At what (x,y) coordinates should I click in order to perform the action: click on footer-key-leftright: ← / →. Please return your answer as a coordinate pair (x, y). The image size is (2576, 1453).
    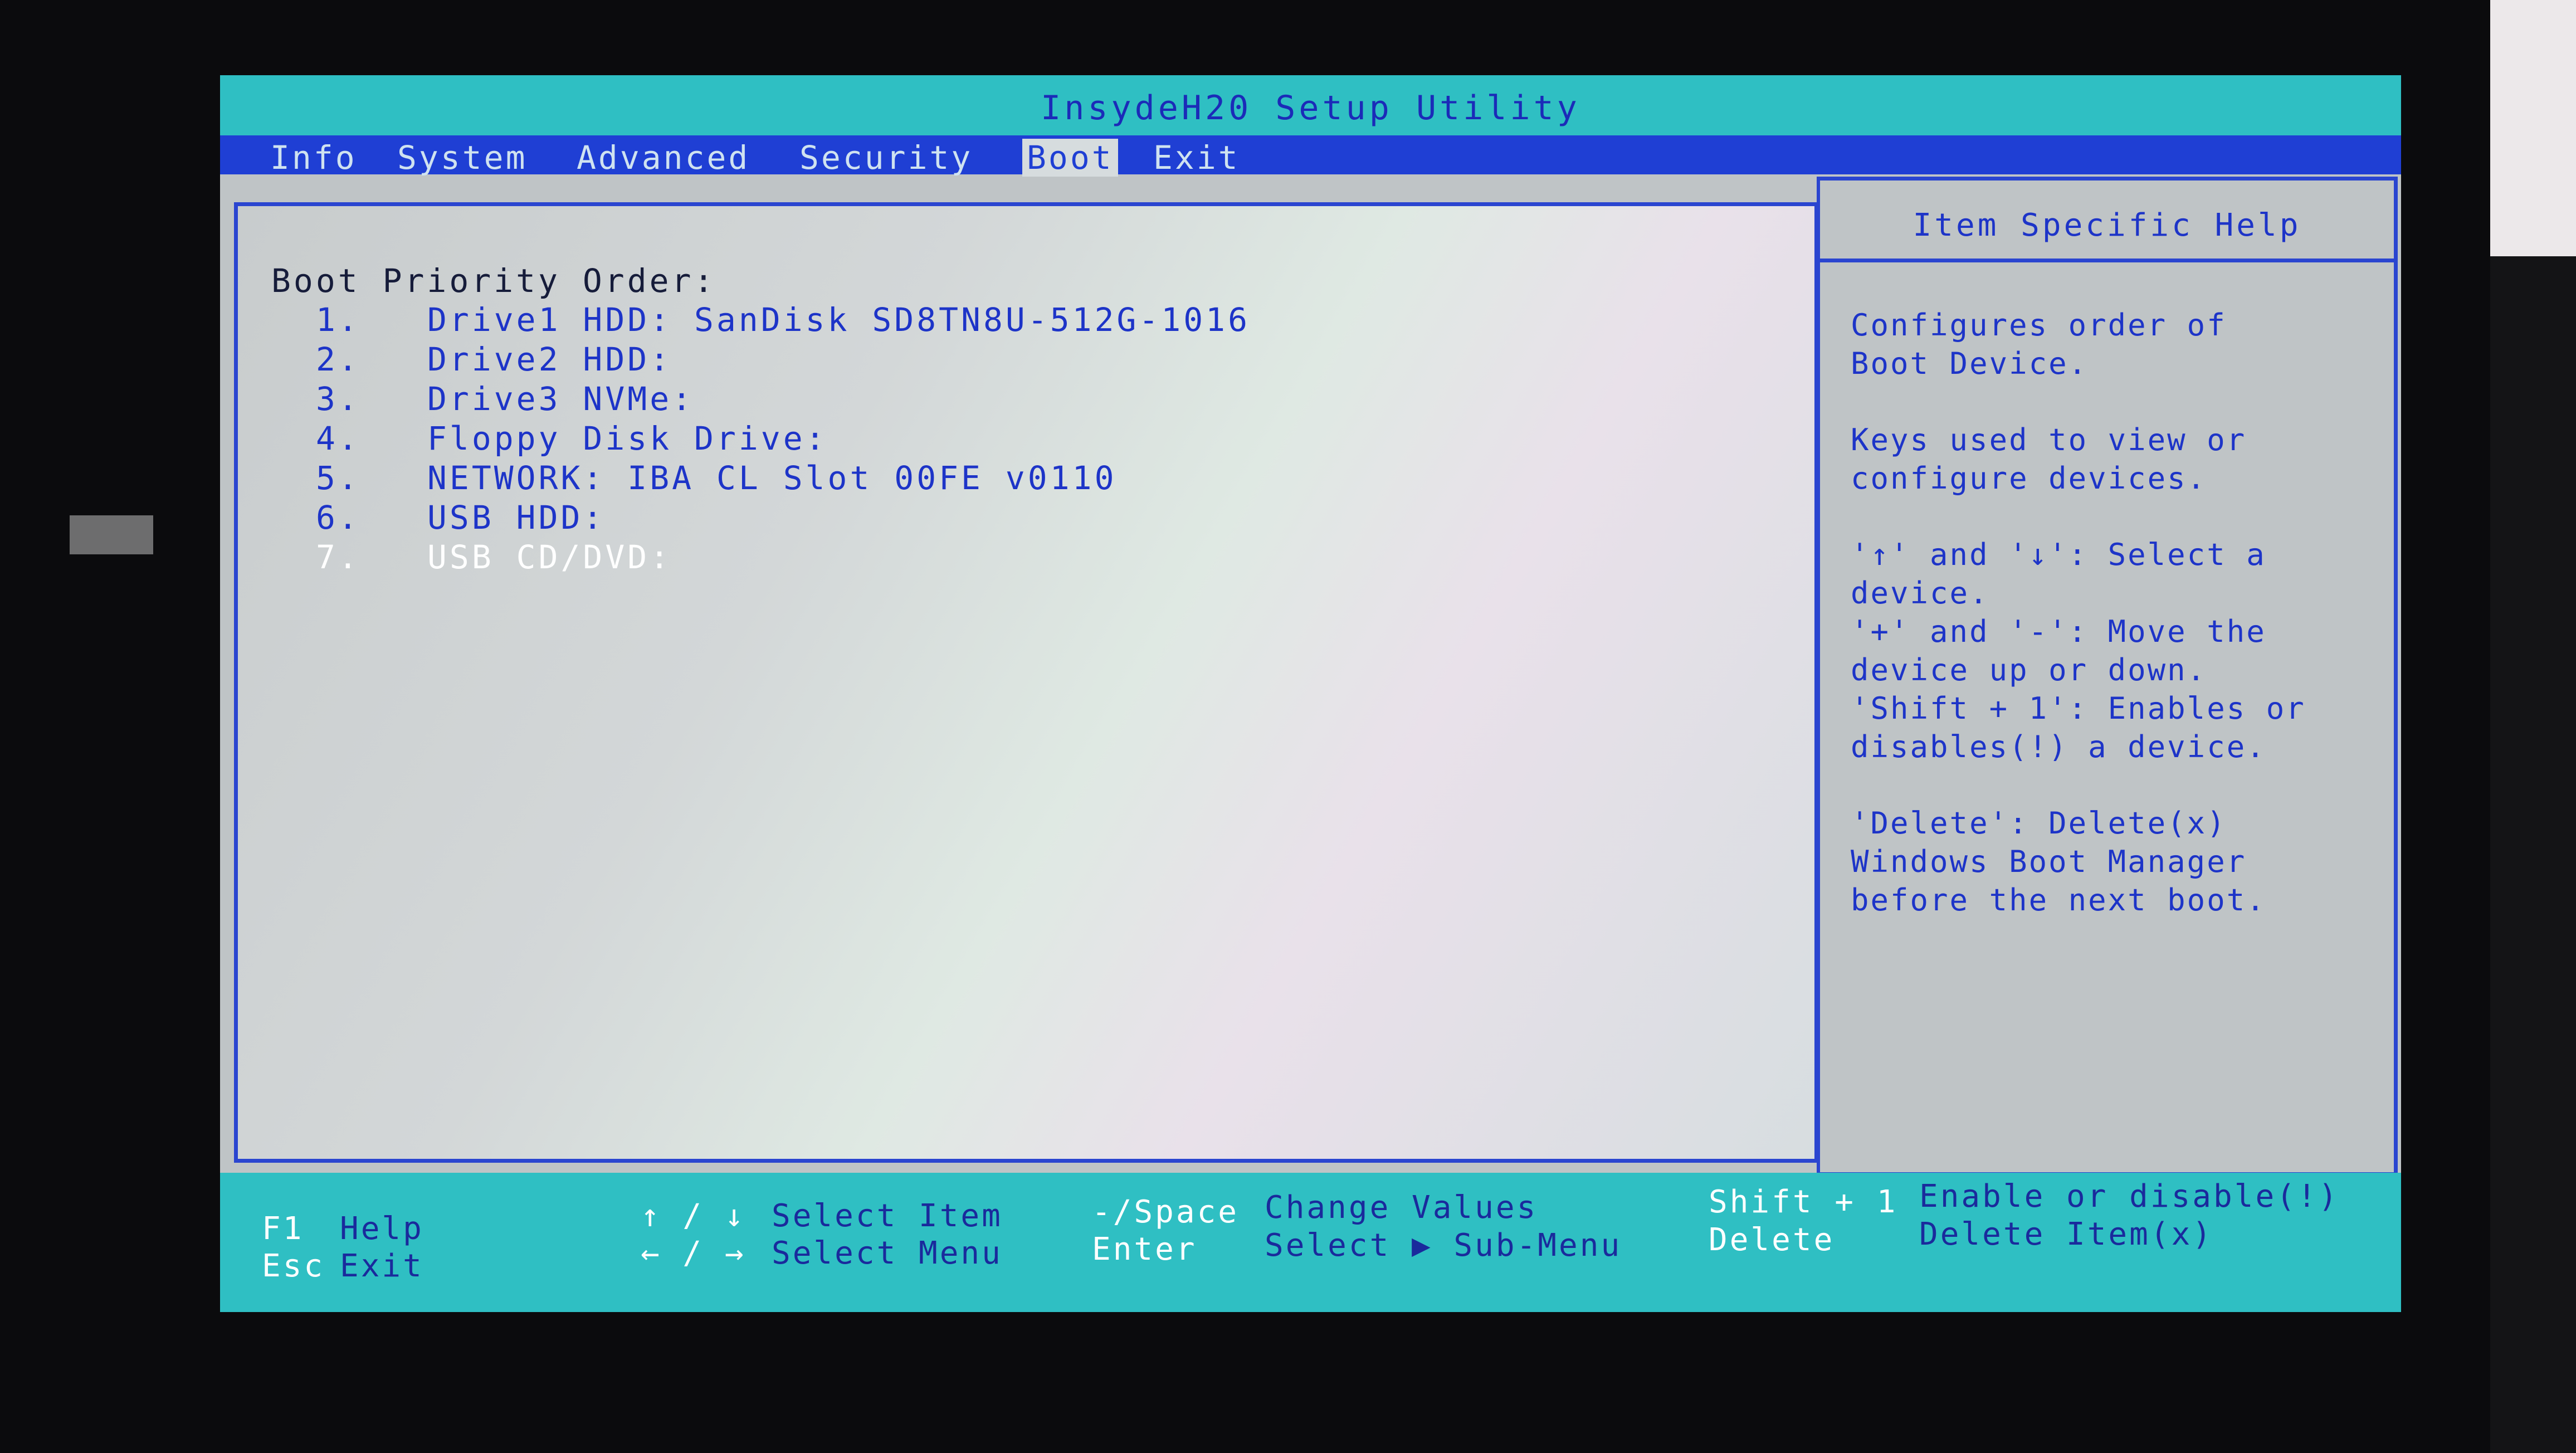
    Looking at the image, I should click on (693, 1253).